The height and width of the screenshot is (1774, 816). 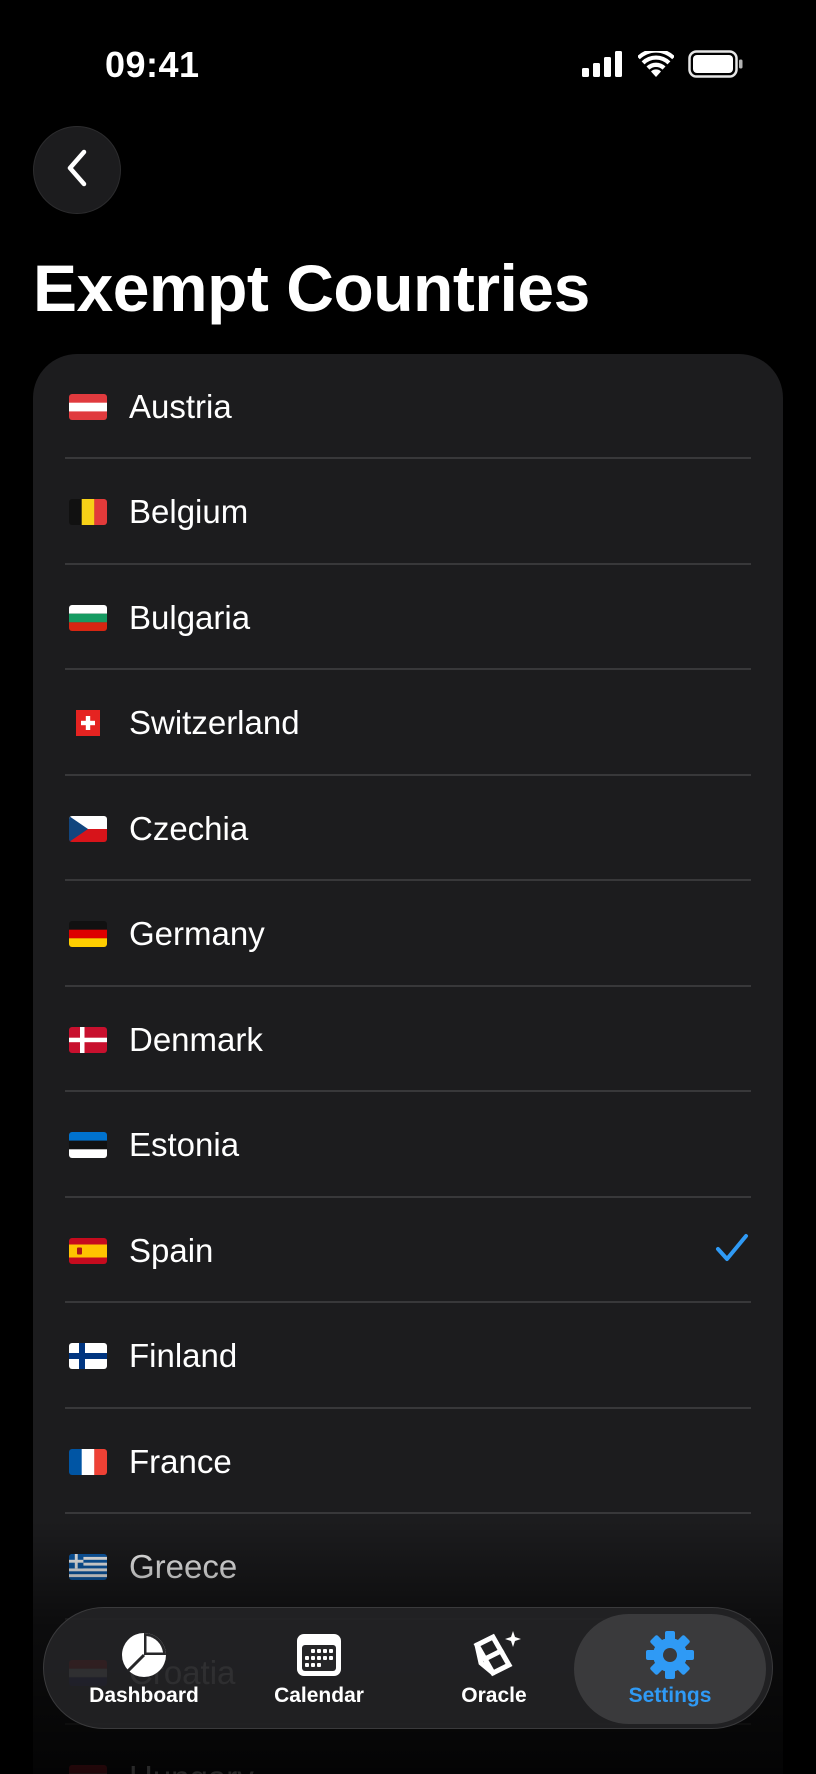 I want to click on estonia-flag-icon, so click(x=88, y=1145).